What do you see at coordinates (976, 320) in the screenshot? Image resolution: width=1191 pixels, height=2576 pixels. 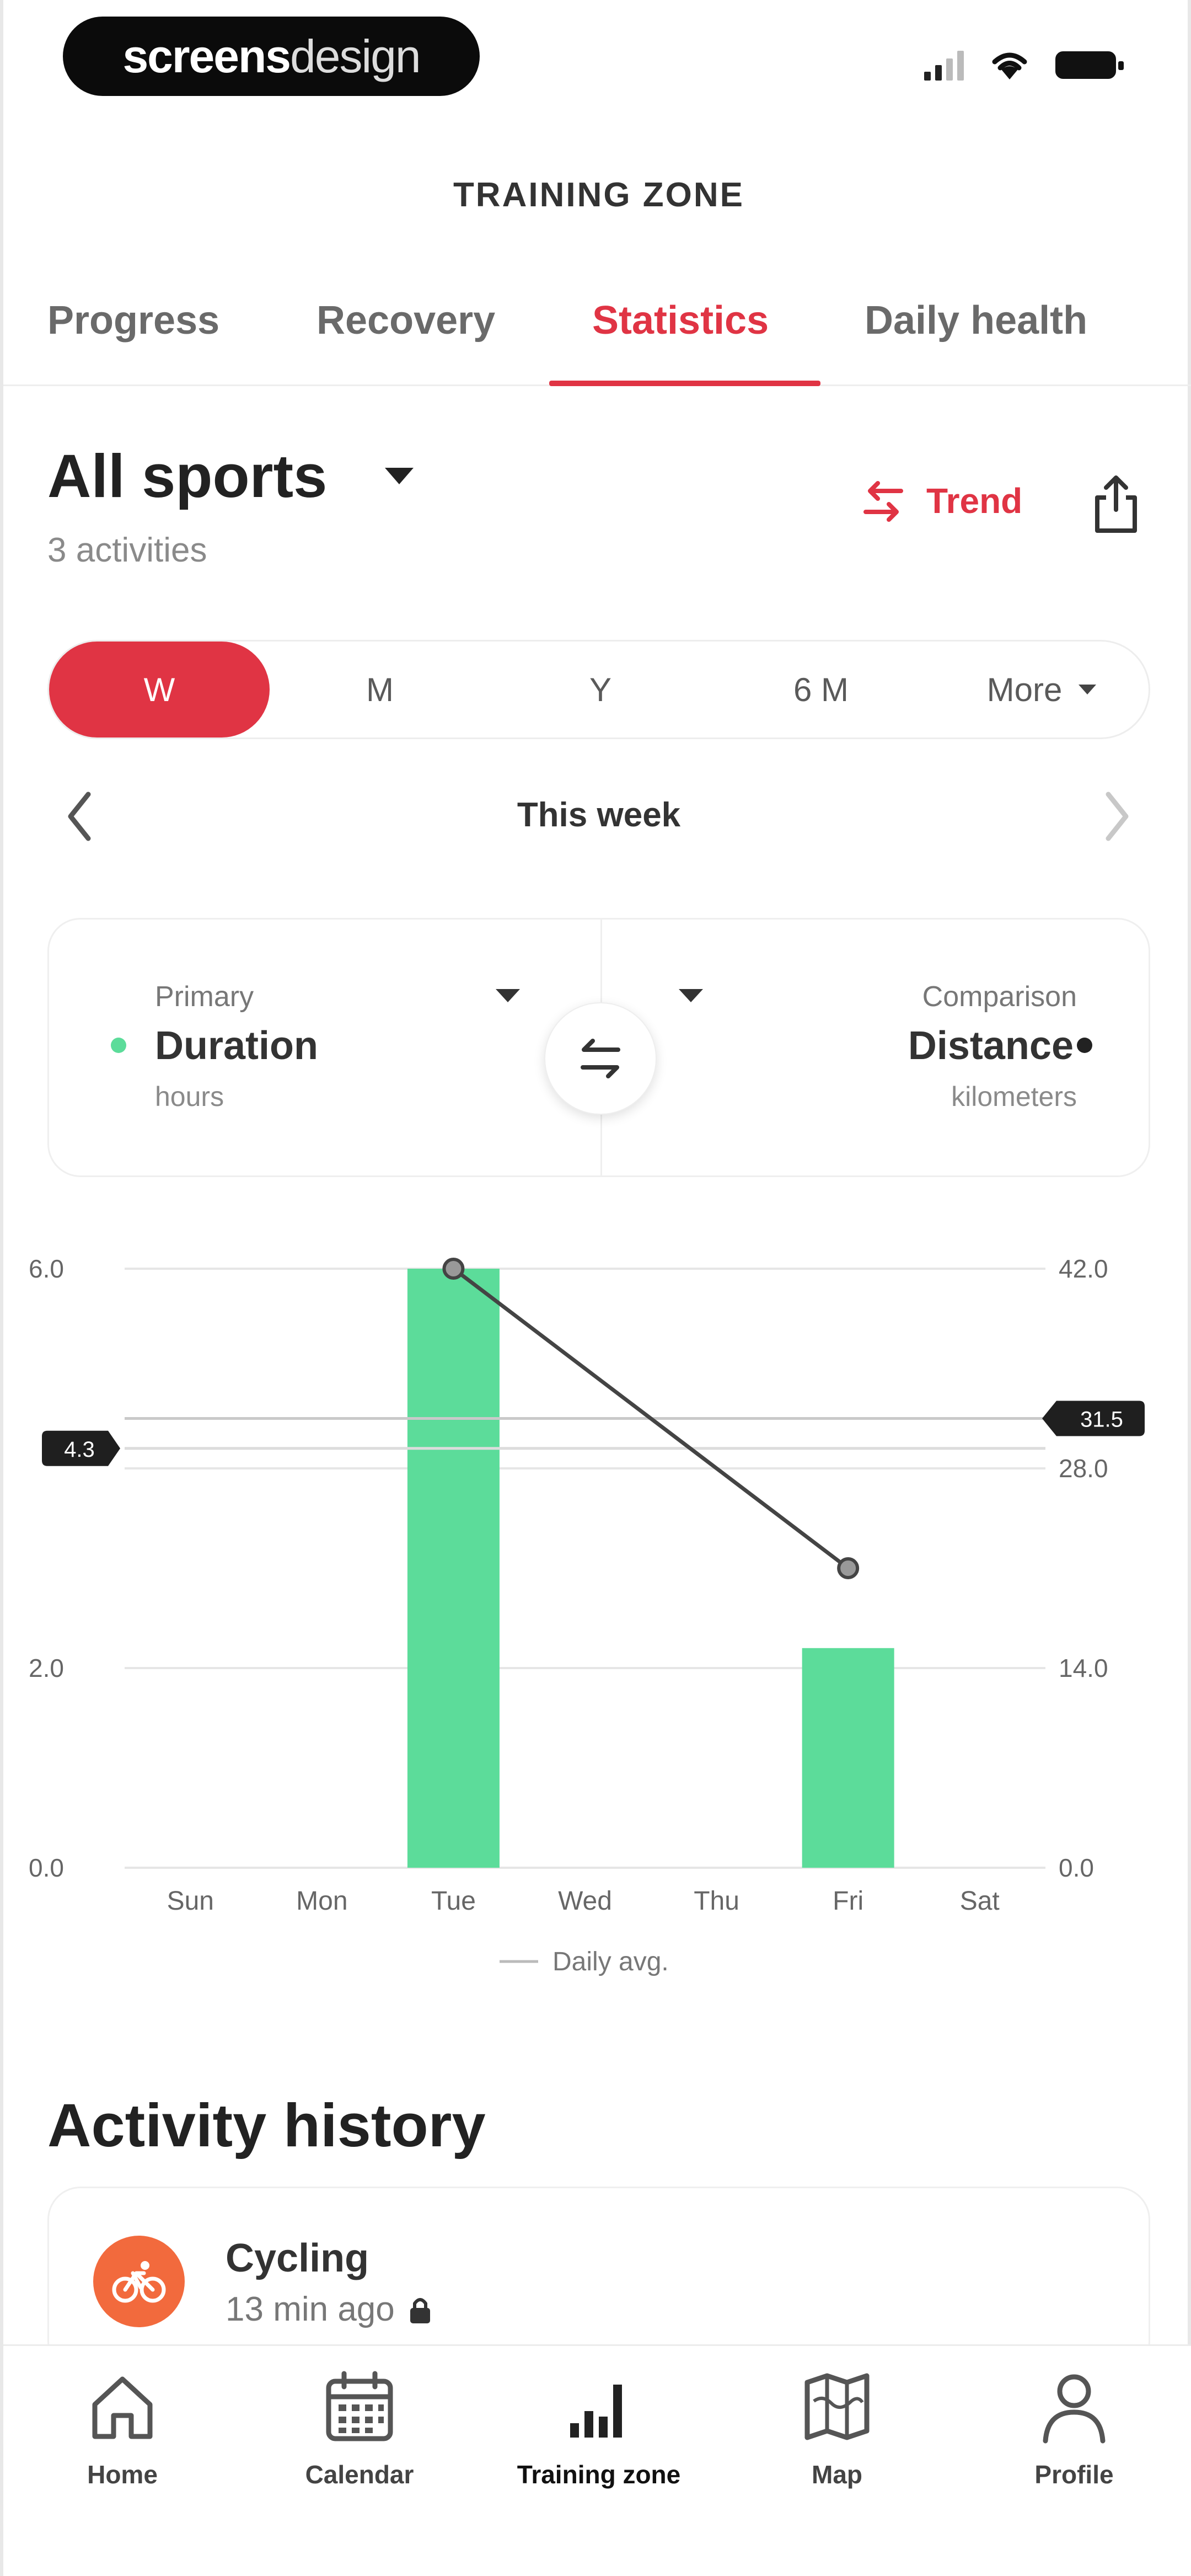 I see `tab-daily-health: Daily health` at bounding box center [976, 320].